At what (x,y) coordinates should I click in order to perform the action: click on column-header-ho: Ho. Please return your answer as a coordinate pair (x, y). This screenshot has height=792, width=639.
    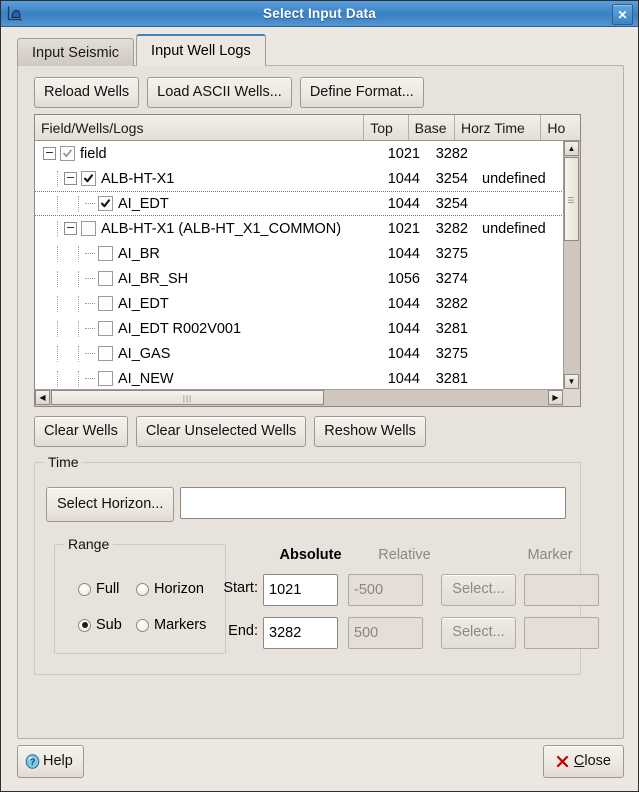
    Looking at the image, I should click on (560, 127).